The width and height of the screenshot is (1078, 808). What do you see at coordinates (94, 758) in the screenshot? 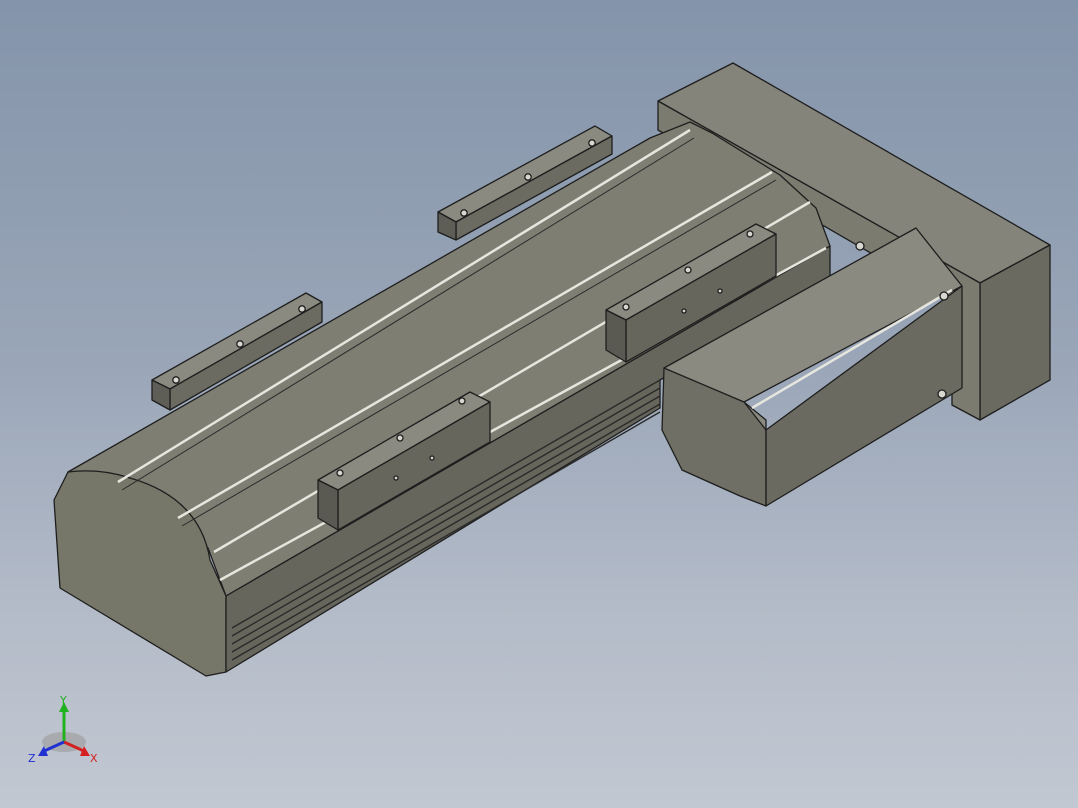
I see `x-axis-label: X` at bounding box center [94, 758].